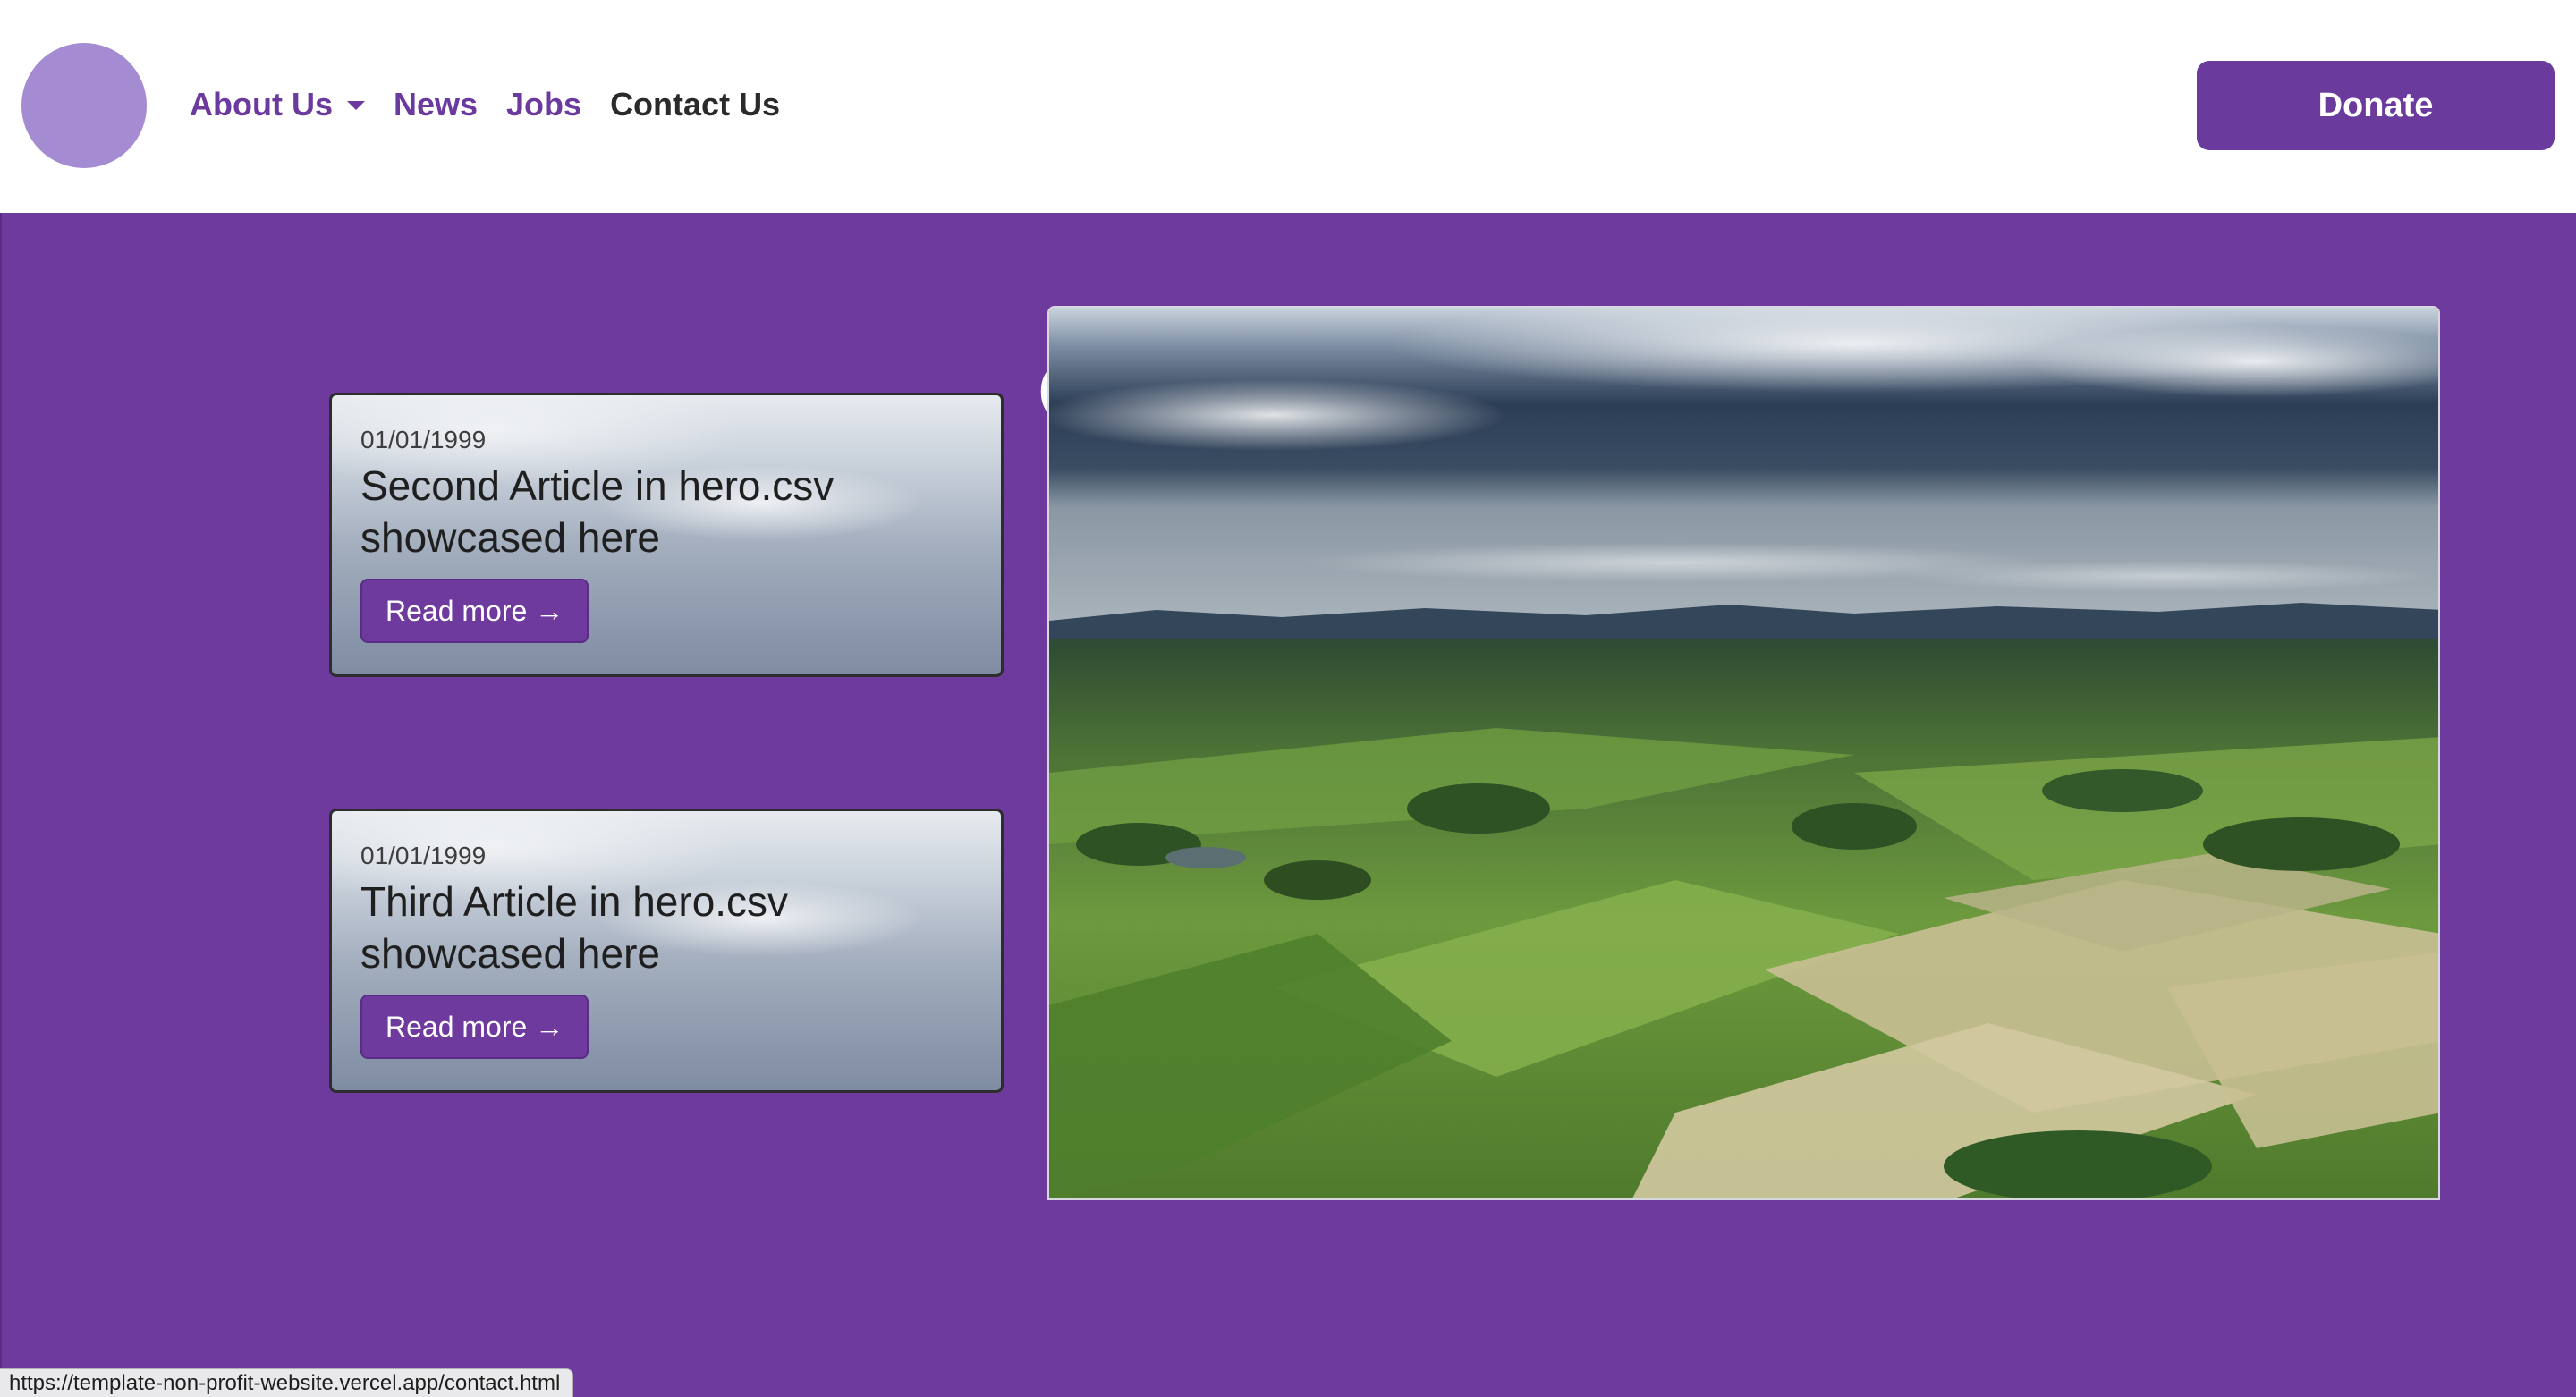 The width and height of the screenshot is (2576, 1397). I want to click on caret-down-icon, so click(355, 105).